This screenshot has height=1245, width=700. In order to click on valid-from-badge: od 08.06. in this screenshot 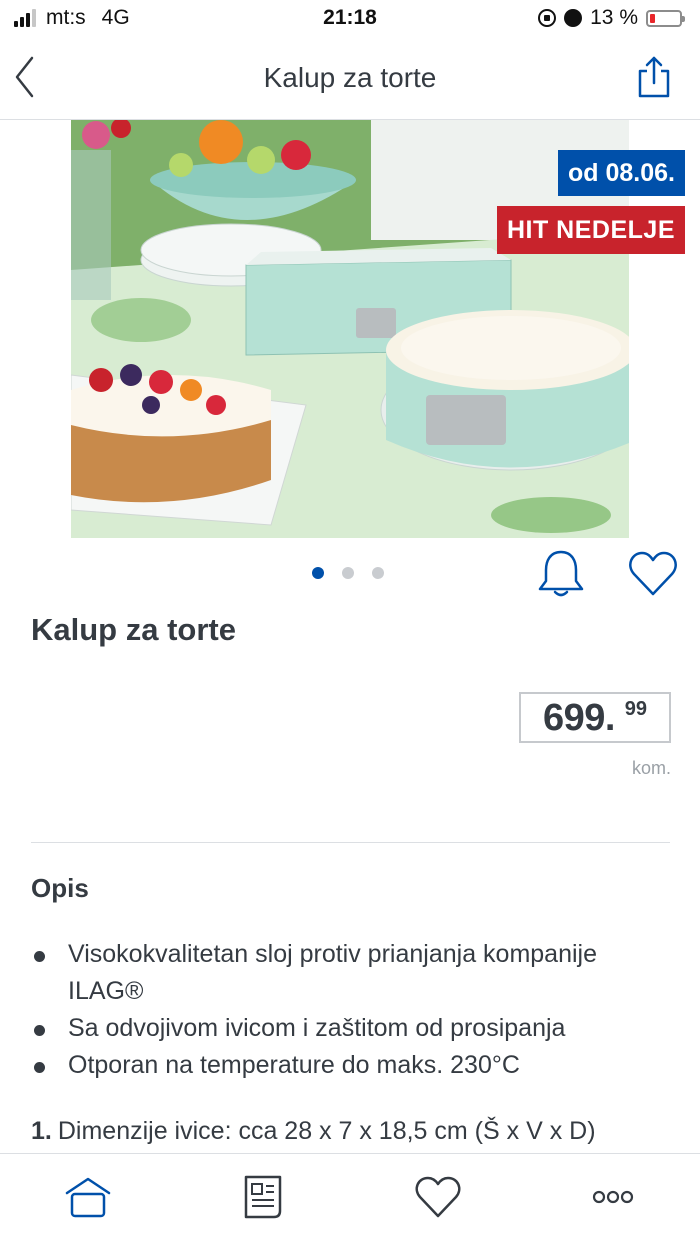, I will do `click(621, 173)`.